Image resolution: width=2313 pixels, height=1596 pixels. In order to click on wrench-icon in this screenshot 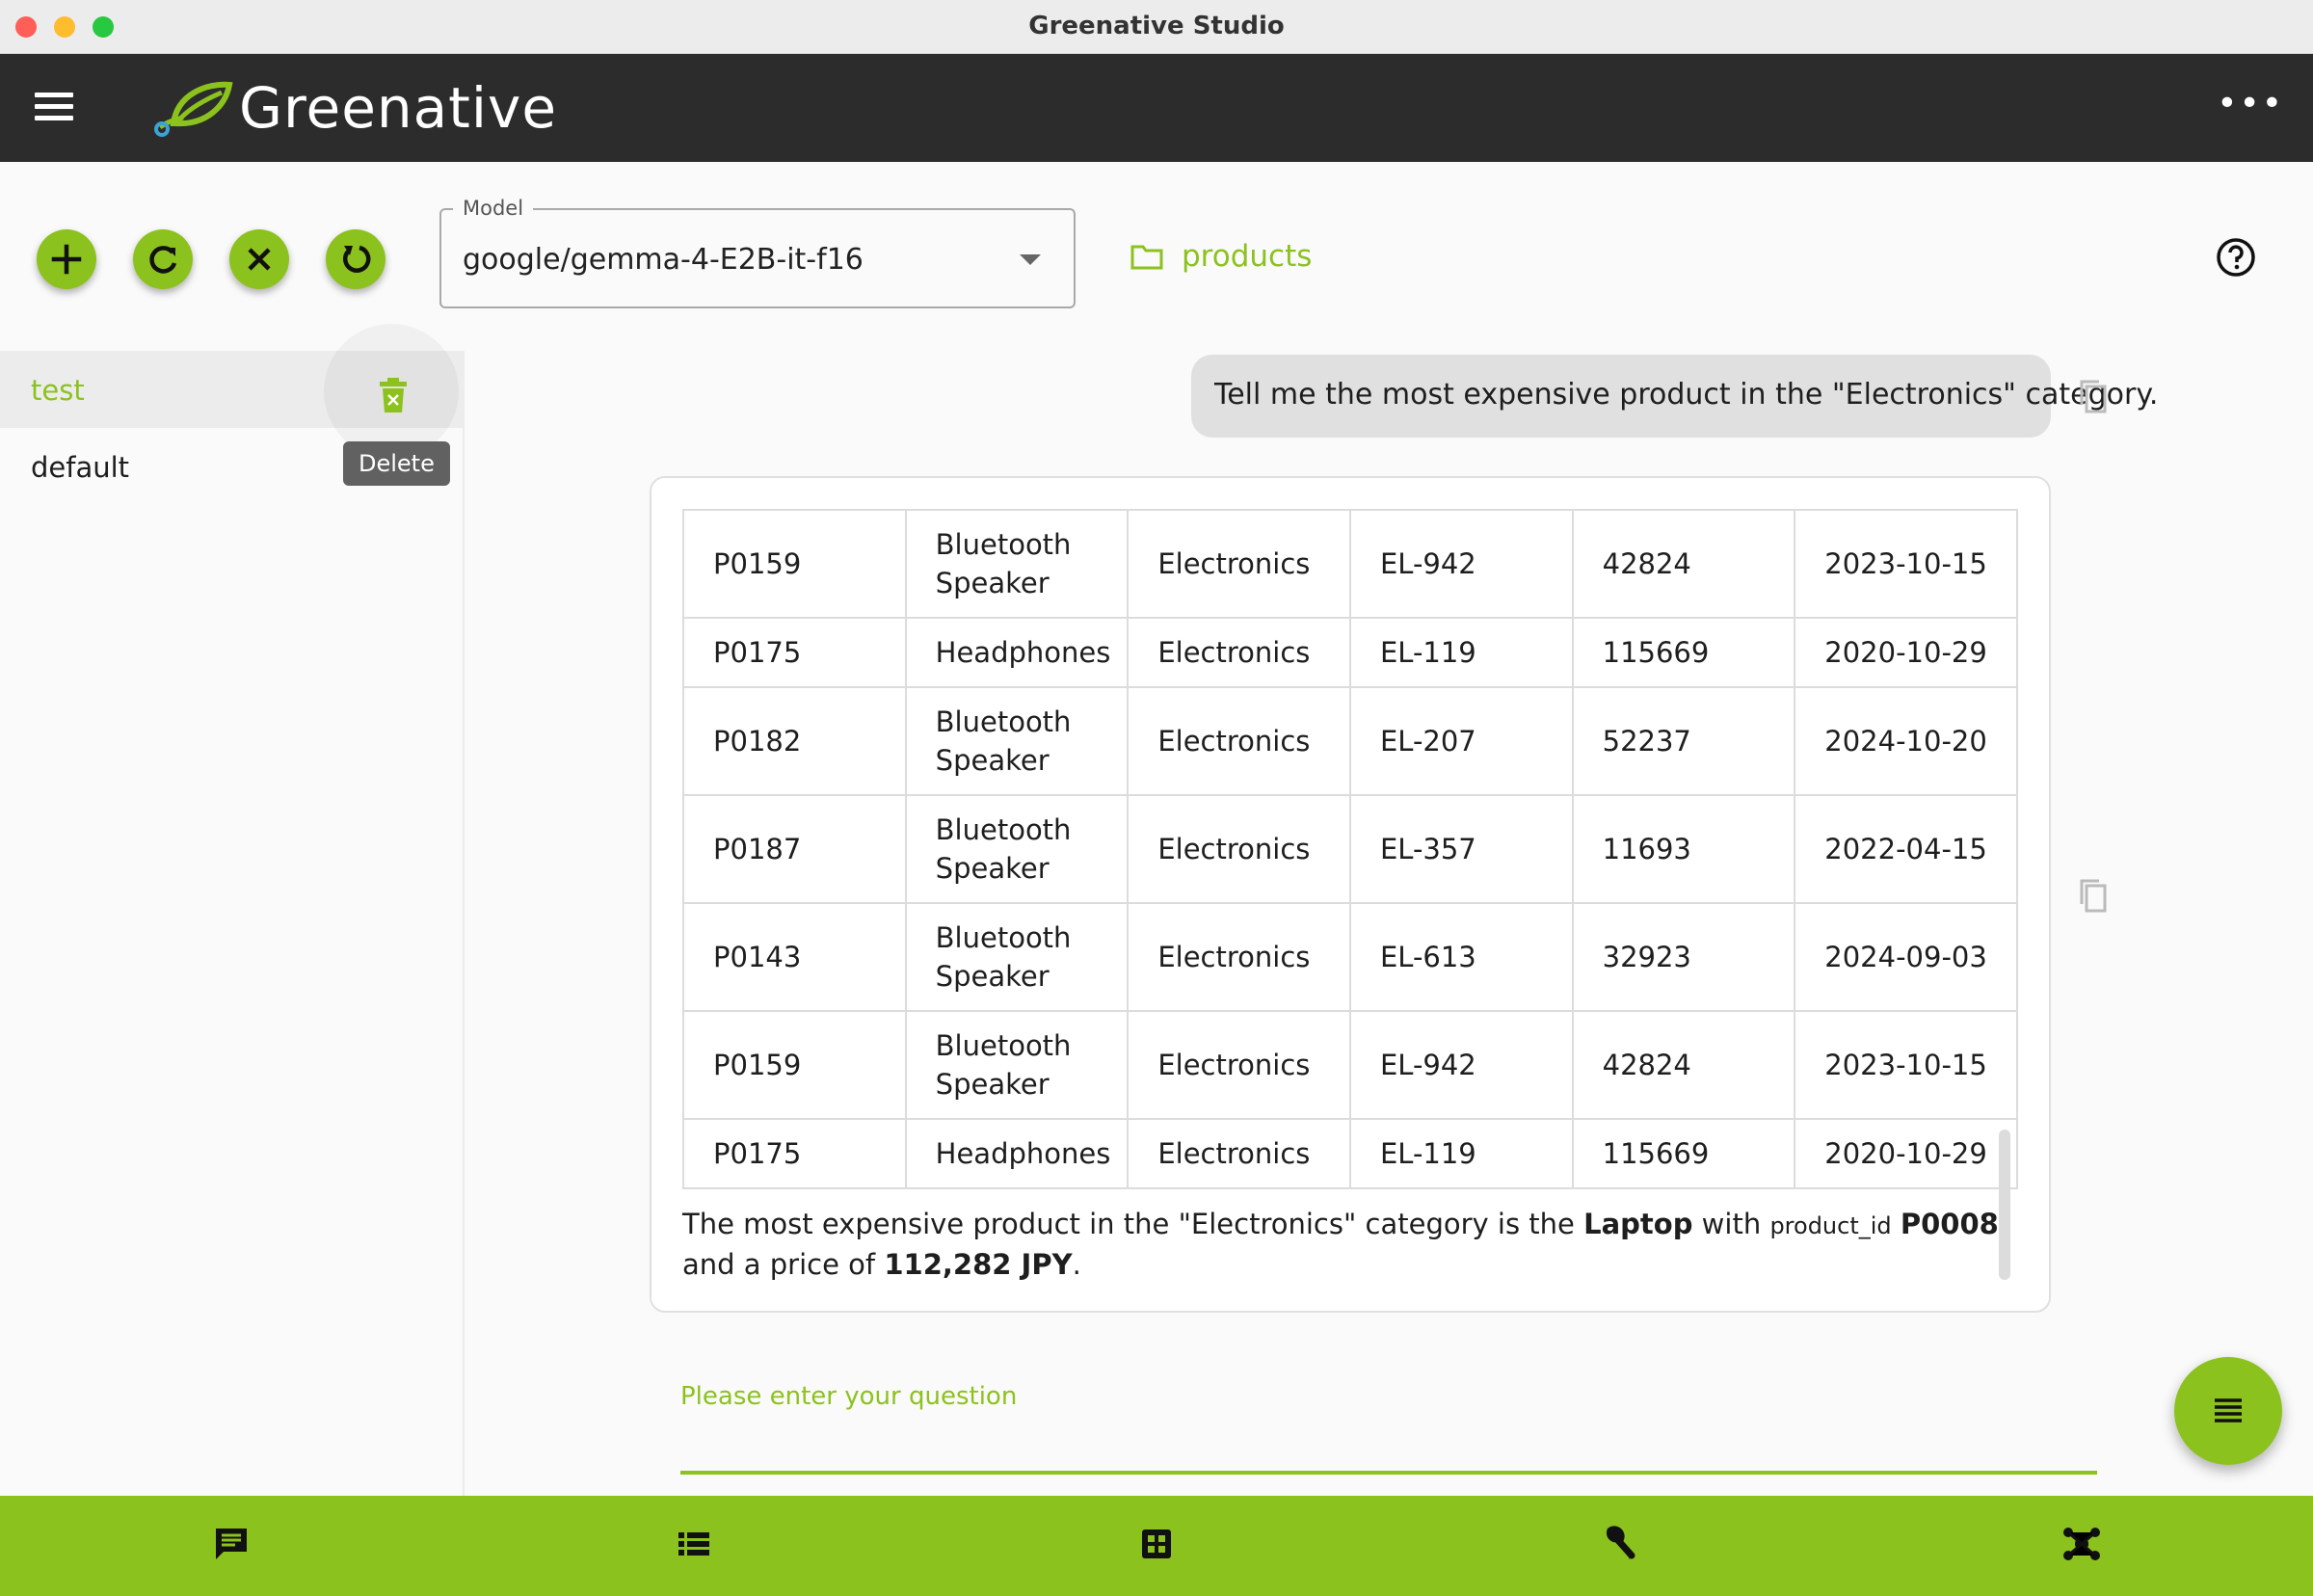, I will do `click(1620, 1542)`.